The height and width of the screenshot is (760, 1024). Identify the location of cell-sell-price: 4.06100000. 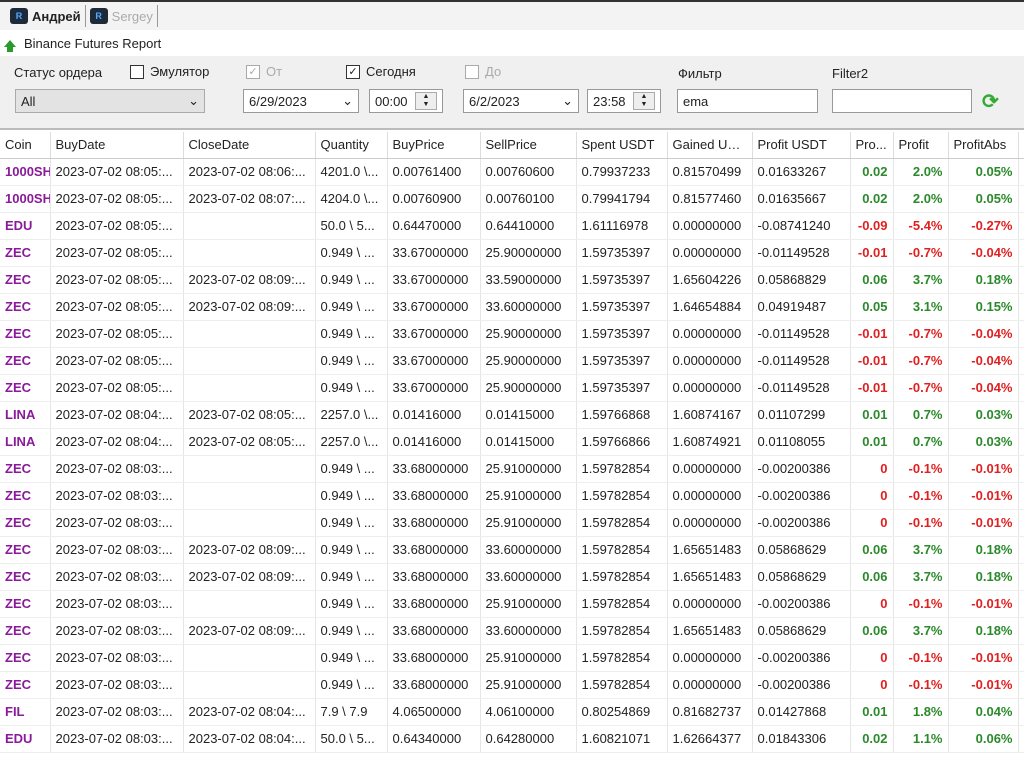
(528, 712).